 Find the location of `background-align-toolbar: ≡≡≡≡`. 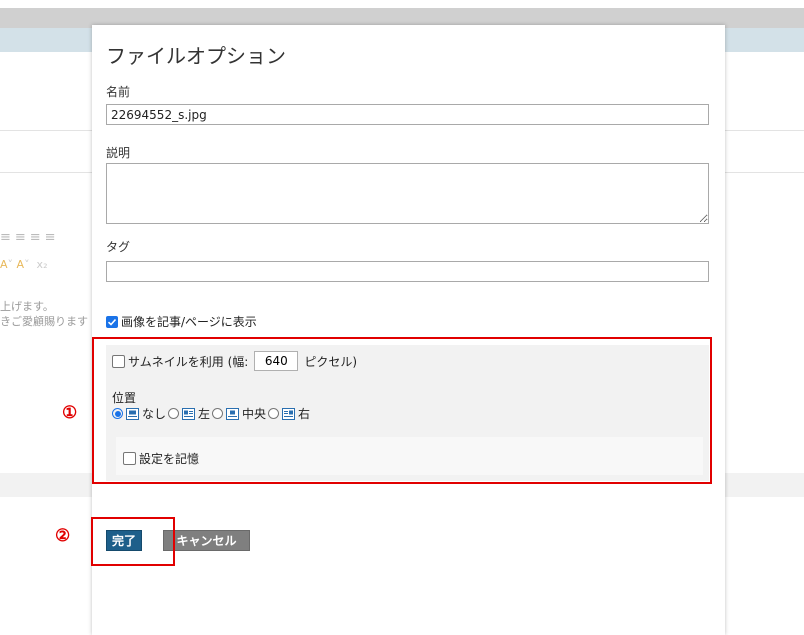

background-align-toolbar: ≡≡≡≡ is located at coordinates (30, 237).